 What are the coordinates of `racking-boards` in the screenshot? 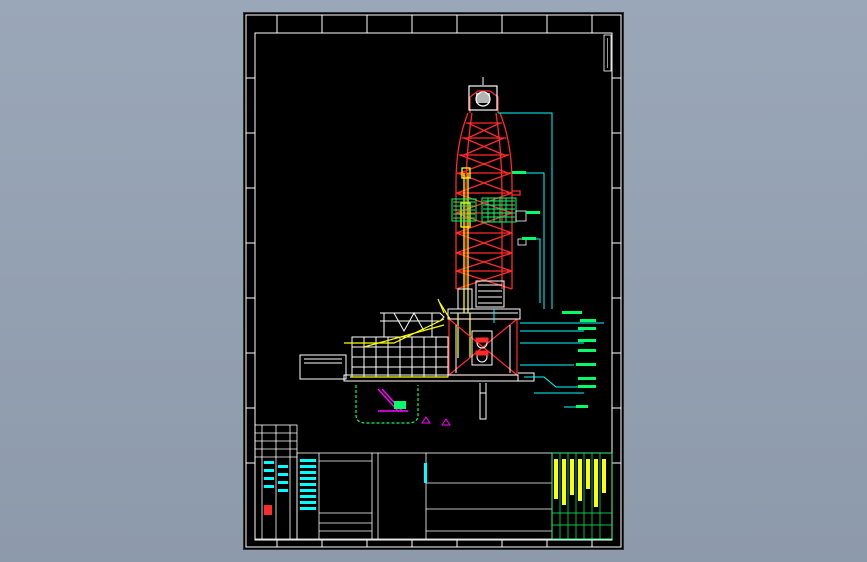 It's located at (484, 210).